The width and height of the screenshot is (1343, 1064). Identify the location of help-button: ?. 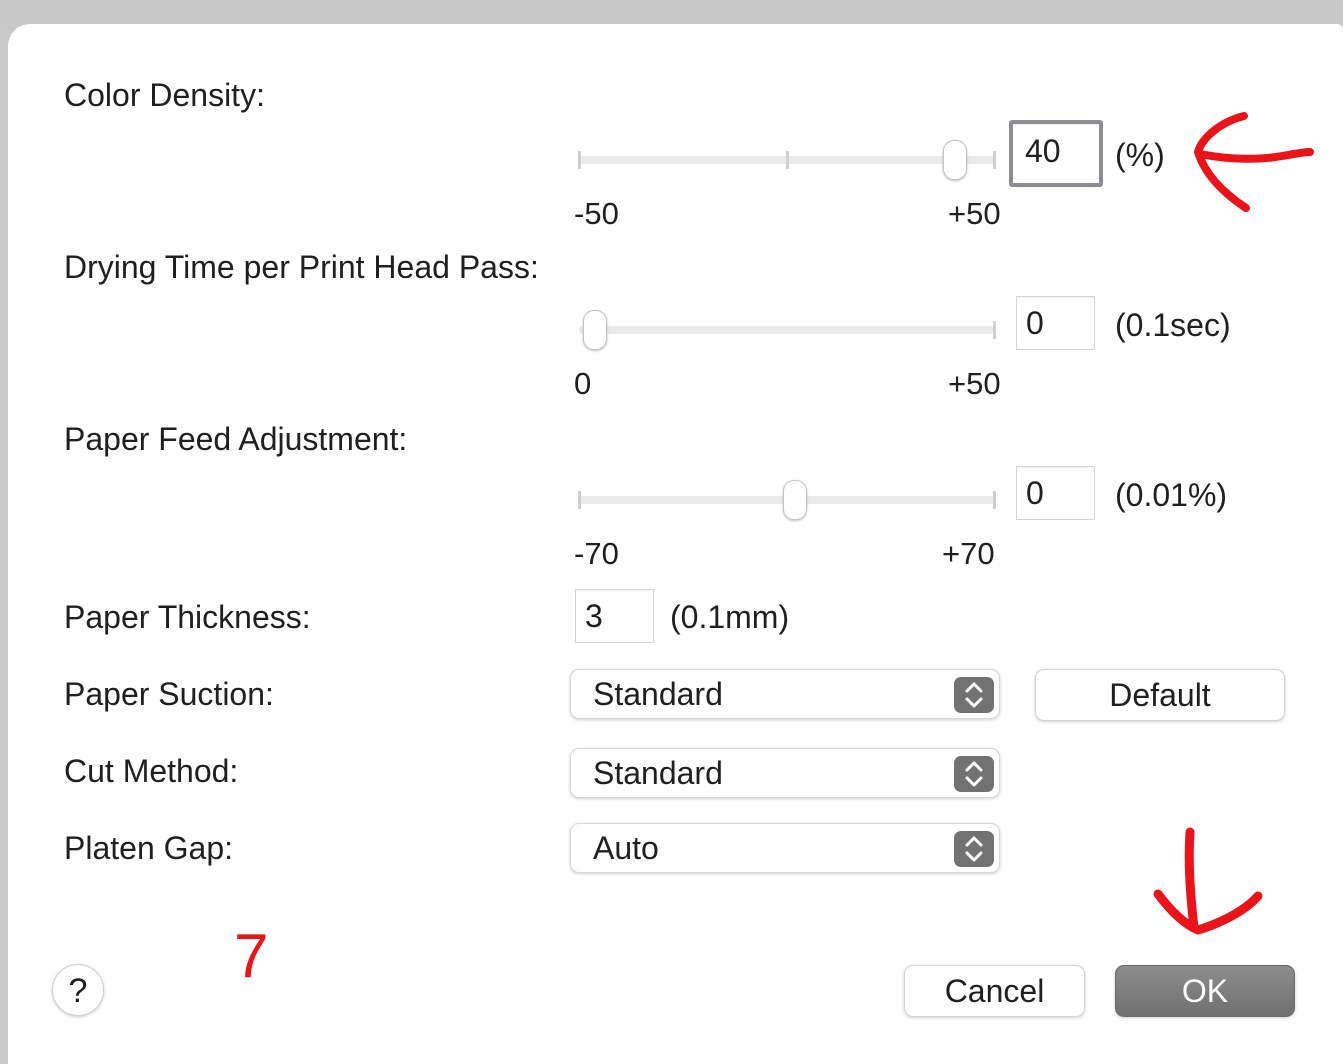
(78, 990).